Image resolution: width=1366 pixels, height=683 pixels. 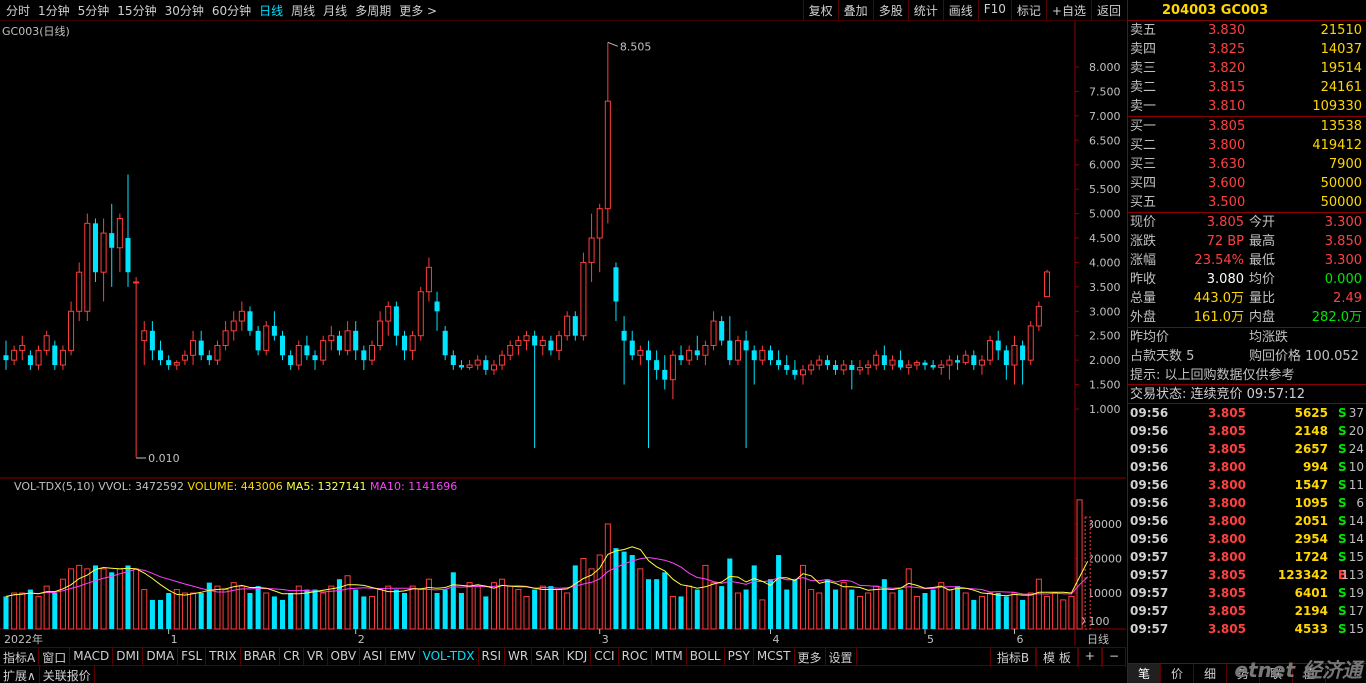 I want to click on indicator-tab: 更多, so click(x=810, y=656).